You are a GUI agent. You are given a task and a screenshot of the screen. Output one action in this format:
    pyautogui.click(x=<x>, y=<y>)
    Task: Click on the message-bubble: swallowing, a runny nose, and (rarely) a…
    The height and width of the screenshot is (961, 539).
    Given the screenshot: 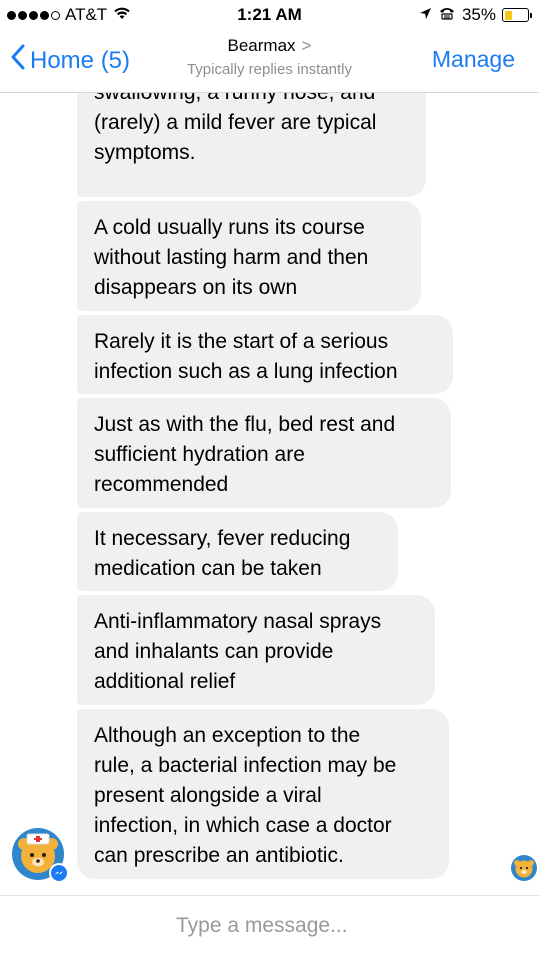 What is the action you would take?
    pyautogui.click(x=251, y=145)
    